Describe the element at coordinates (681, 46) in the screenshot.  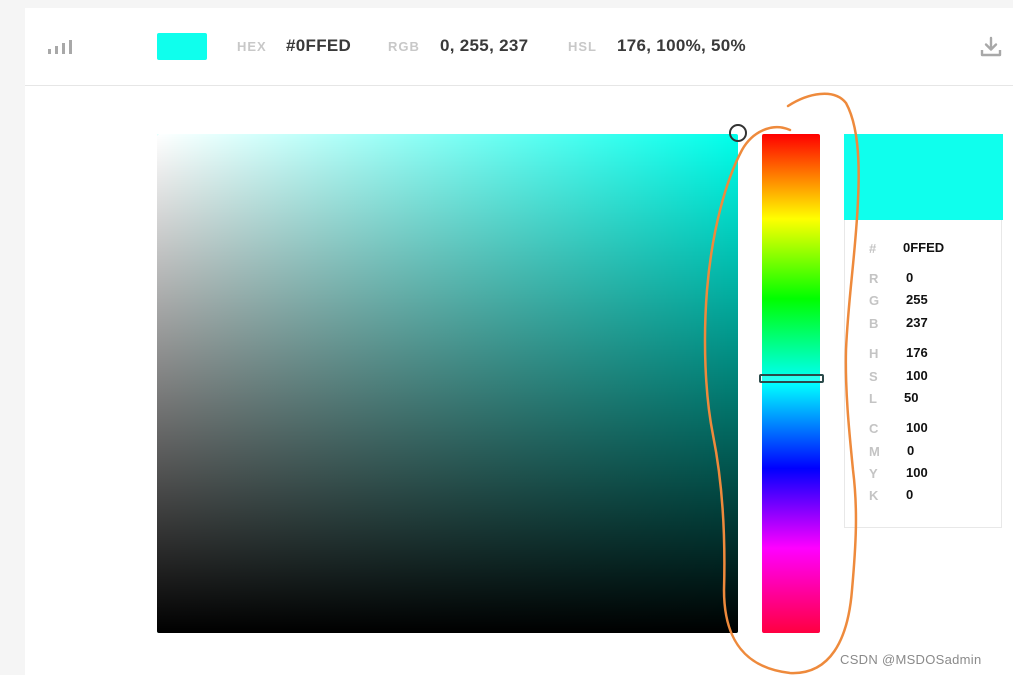
I see `hsl-value: 176, 100%, 50%` at that location.